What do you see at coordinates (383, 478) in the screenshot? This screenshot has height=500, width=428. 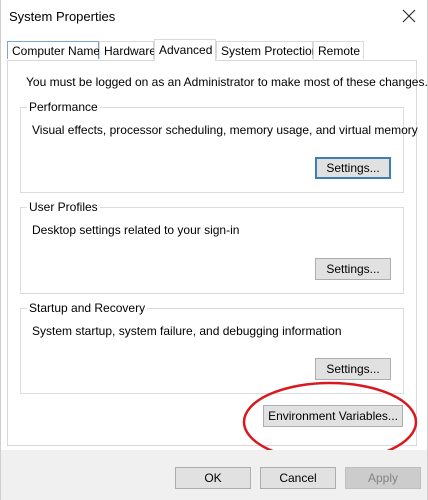 I see `apply-button: Apply` at bounding box center [383, 478].